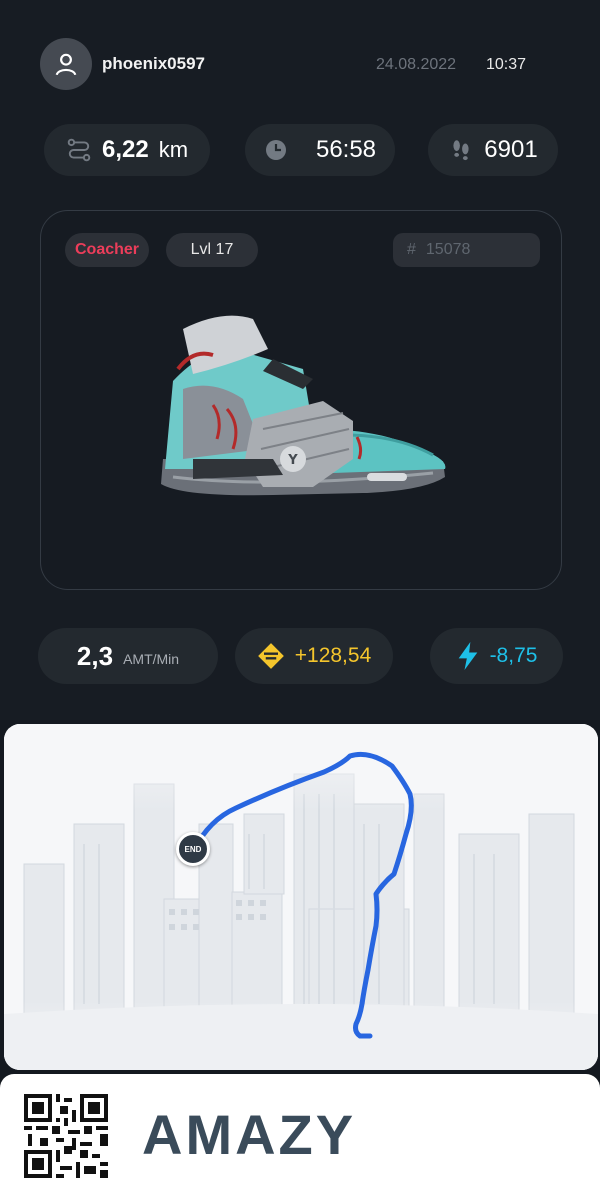  I want to click on user-icon, so click(66, 64).